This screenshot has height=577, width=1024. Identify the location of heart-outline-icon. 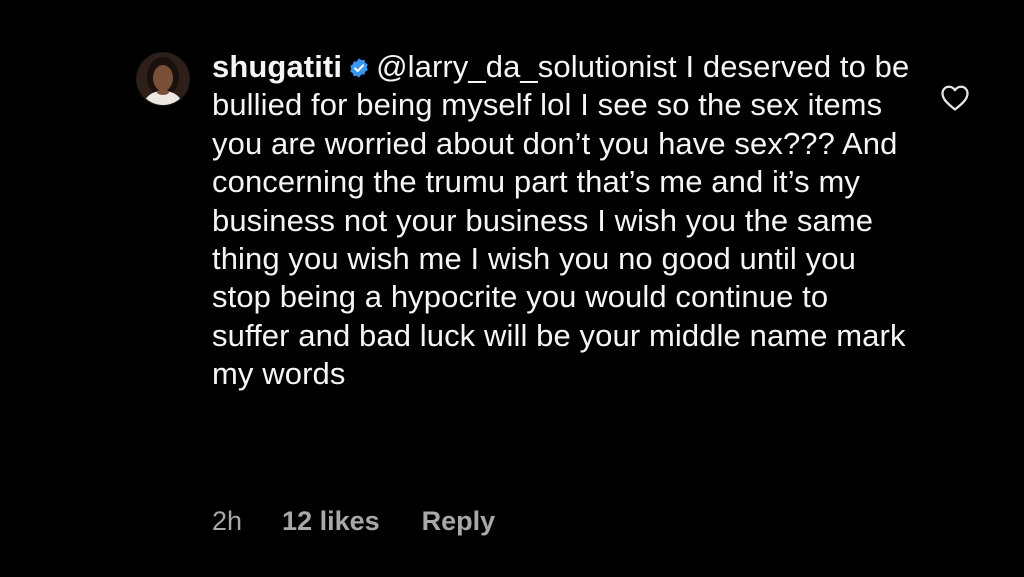
(955, 98).